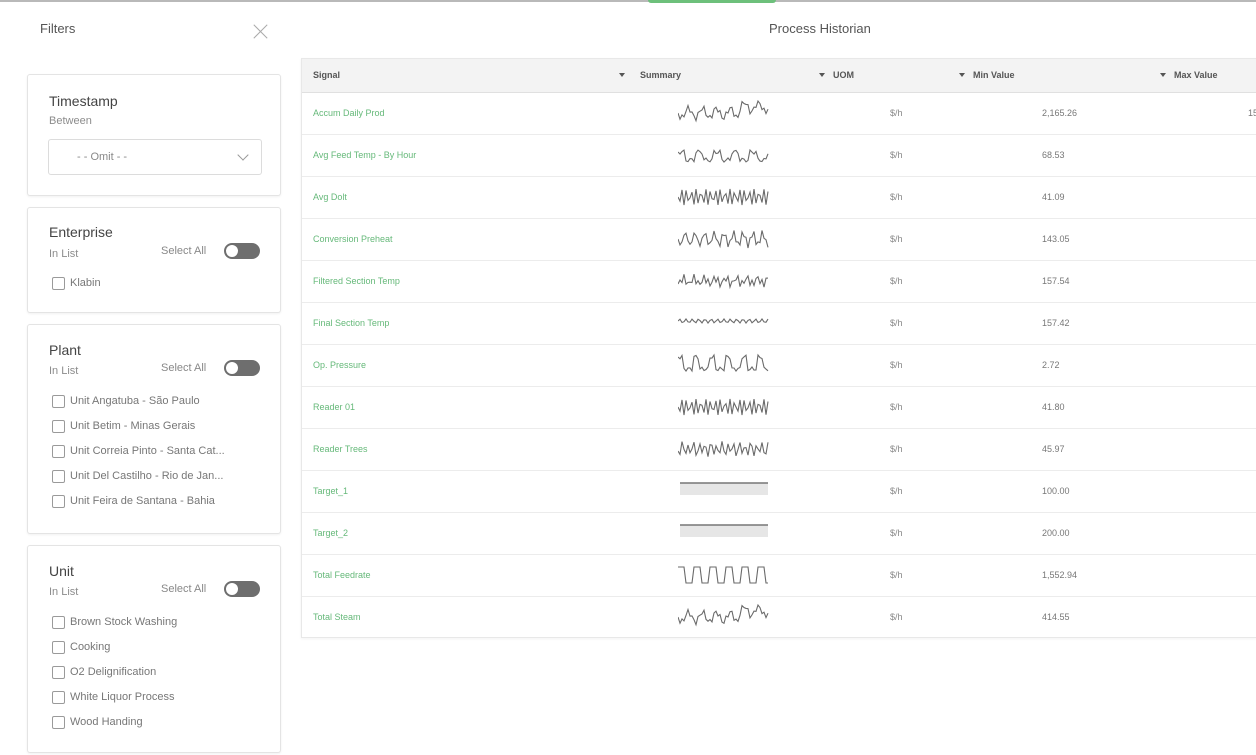  I want to click on timestamp-select-value: - - Omit - -, so click(102, 157).